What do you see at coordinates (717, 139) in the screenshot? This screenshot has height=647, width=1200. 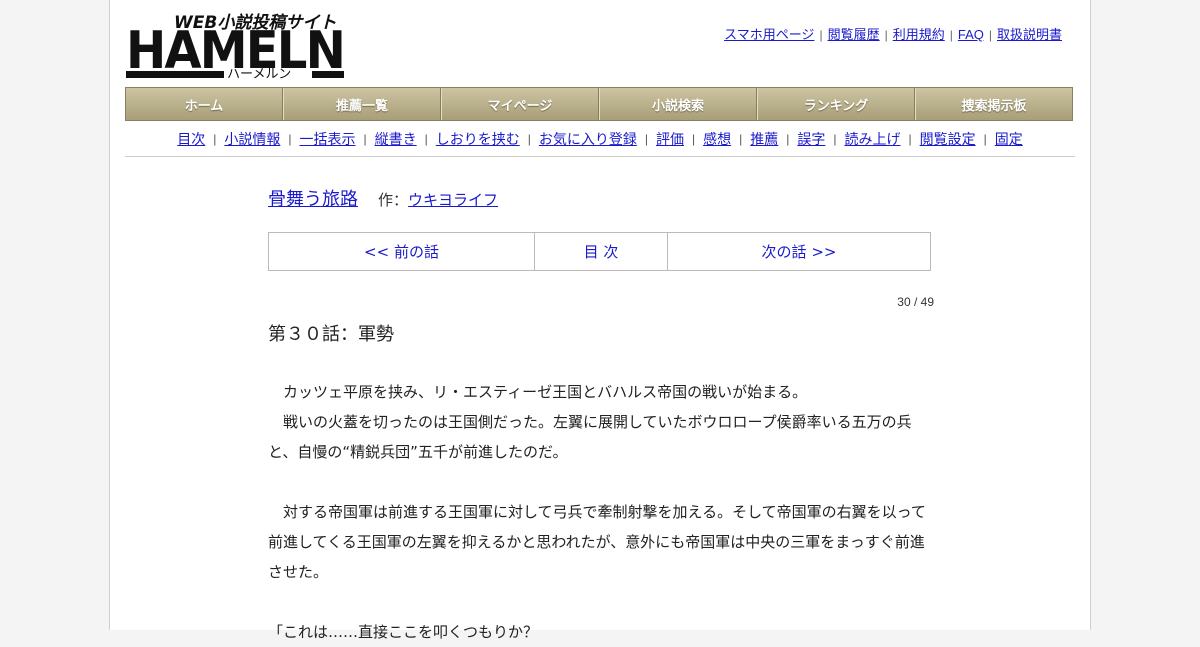 I see `subnav-review: 感想` at bounding box center [717, 139].